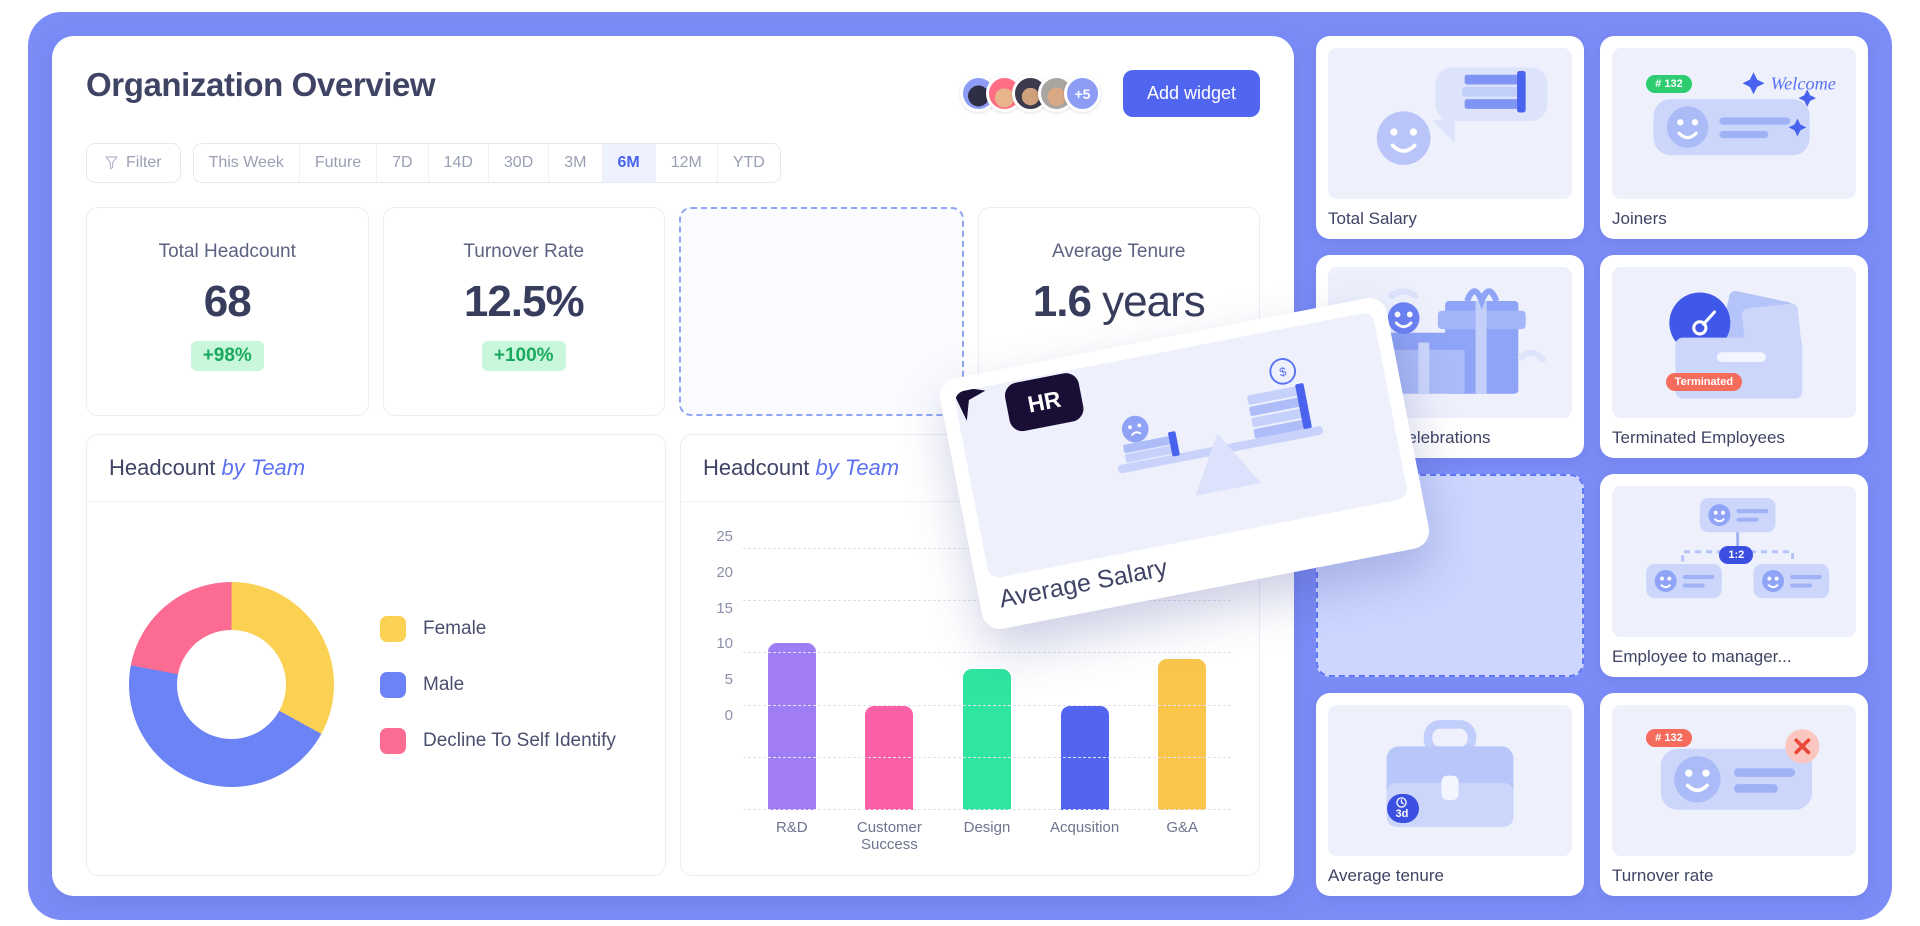 Image resolution: width=1920 pixels, height=926 pixels. I want to click on legend-label: Male, so click(444, 684).